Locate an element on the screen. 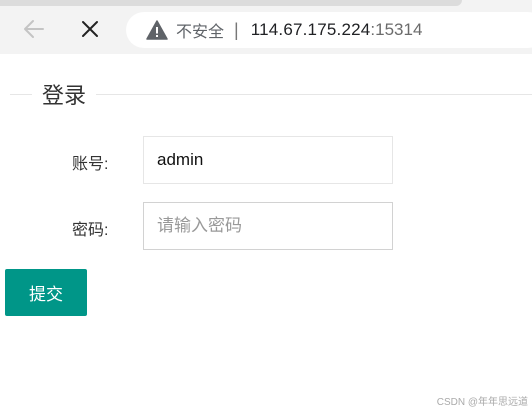  warning-triangle-icon is located at coordinates (157, 30).